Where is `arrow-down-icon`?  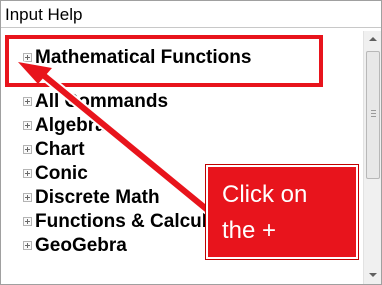
arrow-down-icon is located at coordinates (373, 275).